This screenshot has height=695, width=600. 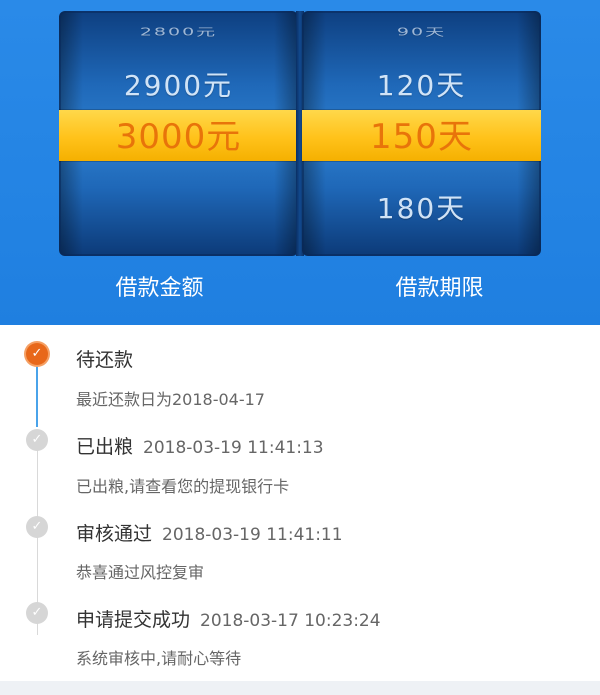 I want to click on timeline-step-title: 审核通过 2018-03-19 11:41:11, so click(x=209, y=532).